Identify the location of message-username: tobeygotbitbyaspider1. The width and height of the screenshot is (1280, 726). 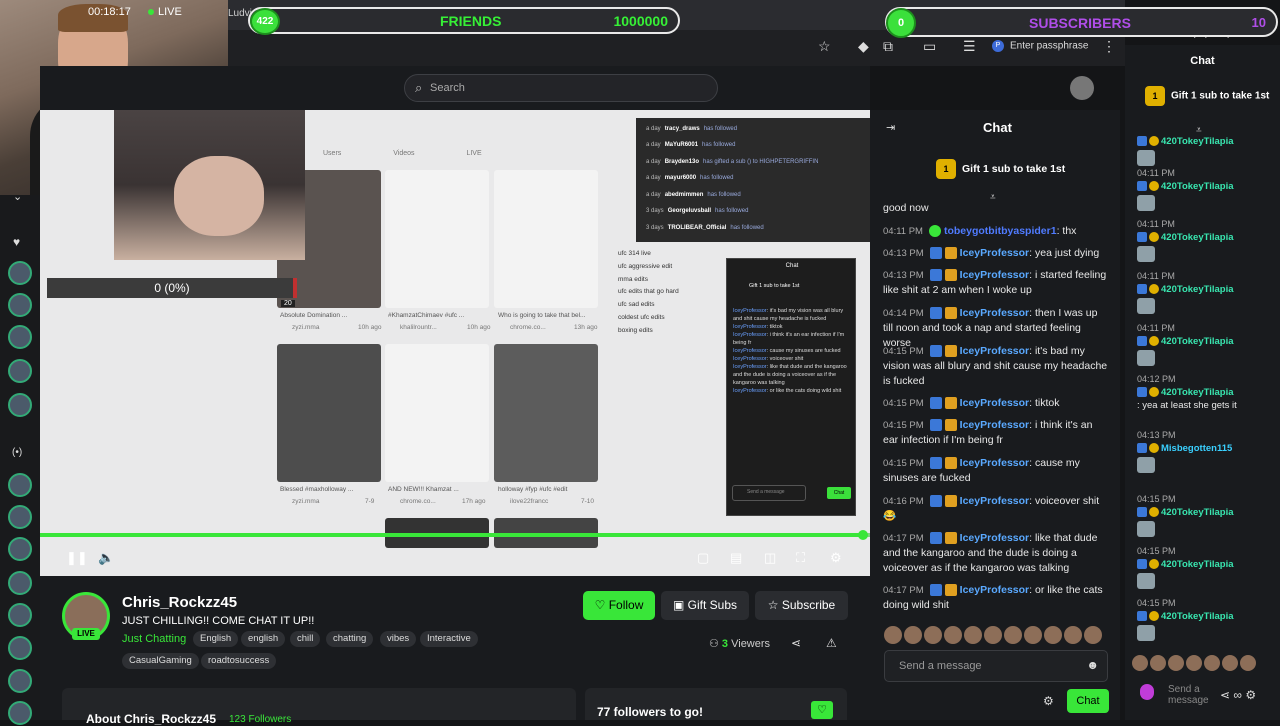
(1000, 231).